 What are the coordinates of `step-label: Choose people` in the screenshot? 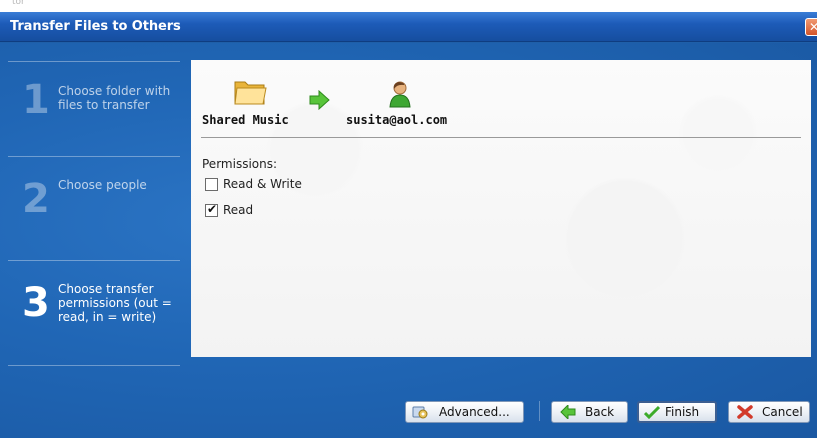 It's located at (102, 185).